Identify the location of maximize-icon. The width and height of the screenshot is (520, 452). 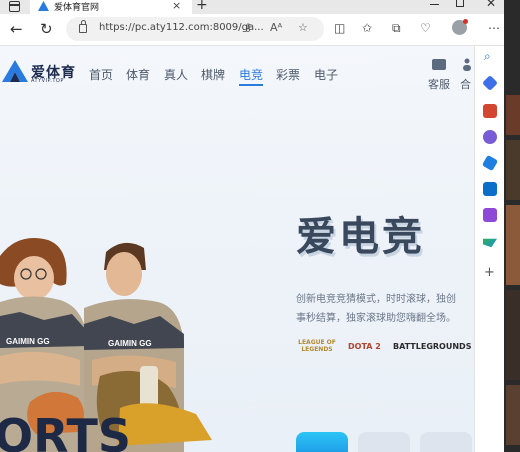
(460, 3).